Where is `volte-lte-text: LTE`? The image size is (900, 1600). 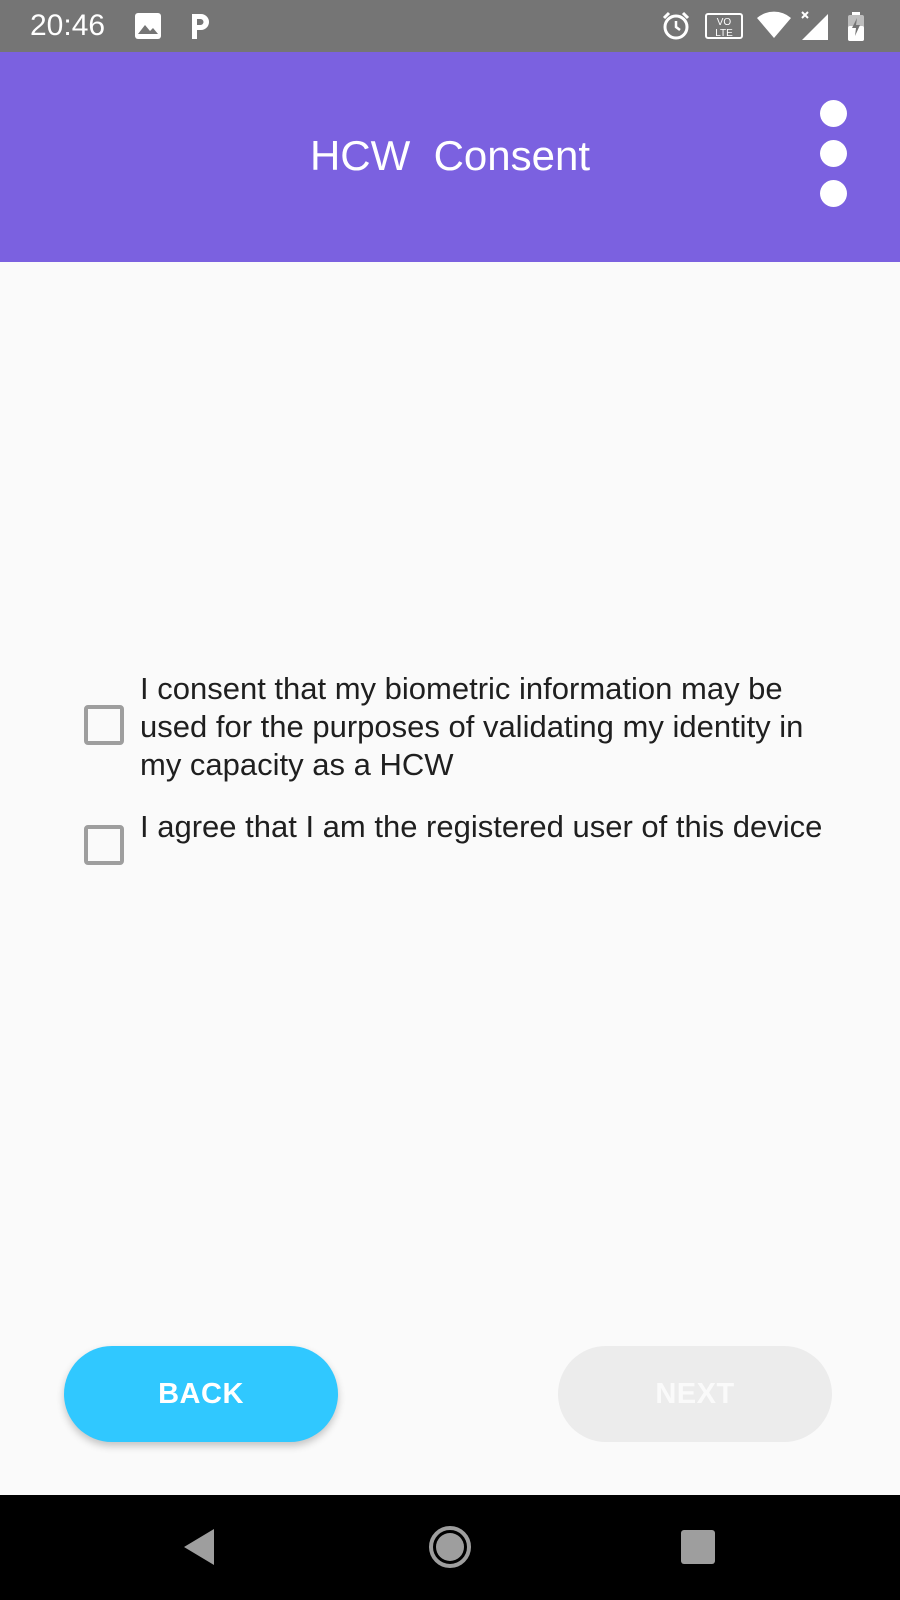 volte-lte-text: LTE is located at coordinates (724, 33).